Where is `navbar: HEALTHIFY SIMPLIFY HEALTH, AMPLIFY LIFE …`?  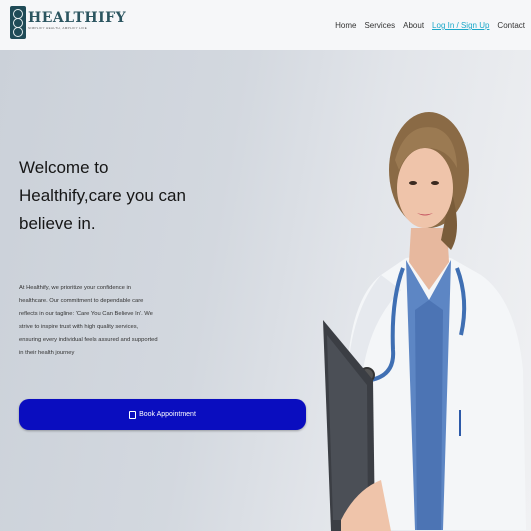
navbar: HEALTHIFY SIMPLIFY HEALTH, AMPLIFY LIFE … is located at coordinates (265, 25).